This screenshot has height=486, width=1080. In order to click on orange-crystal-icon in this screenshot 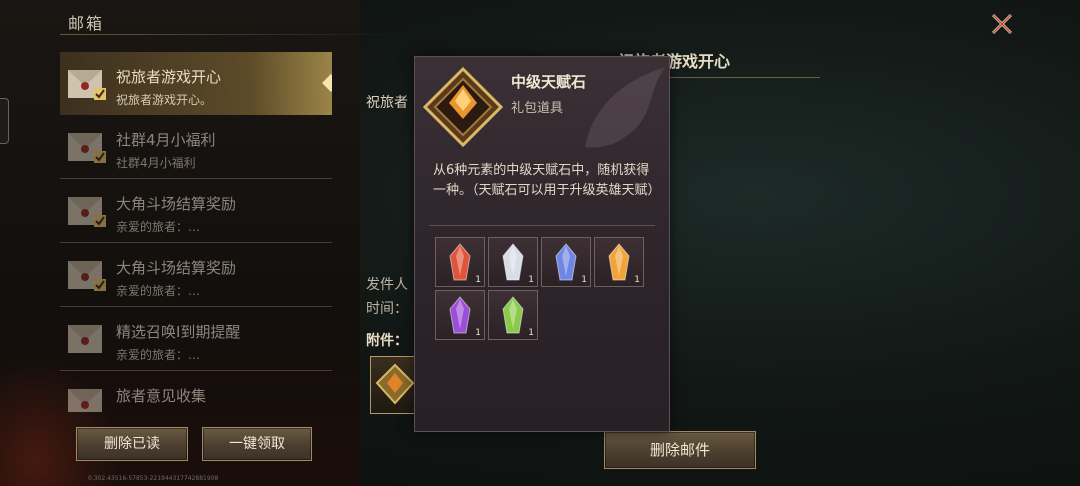, I will do `click(619, 262)`.